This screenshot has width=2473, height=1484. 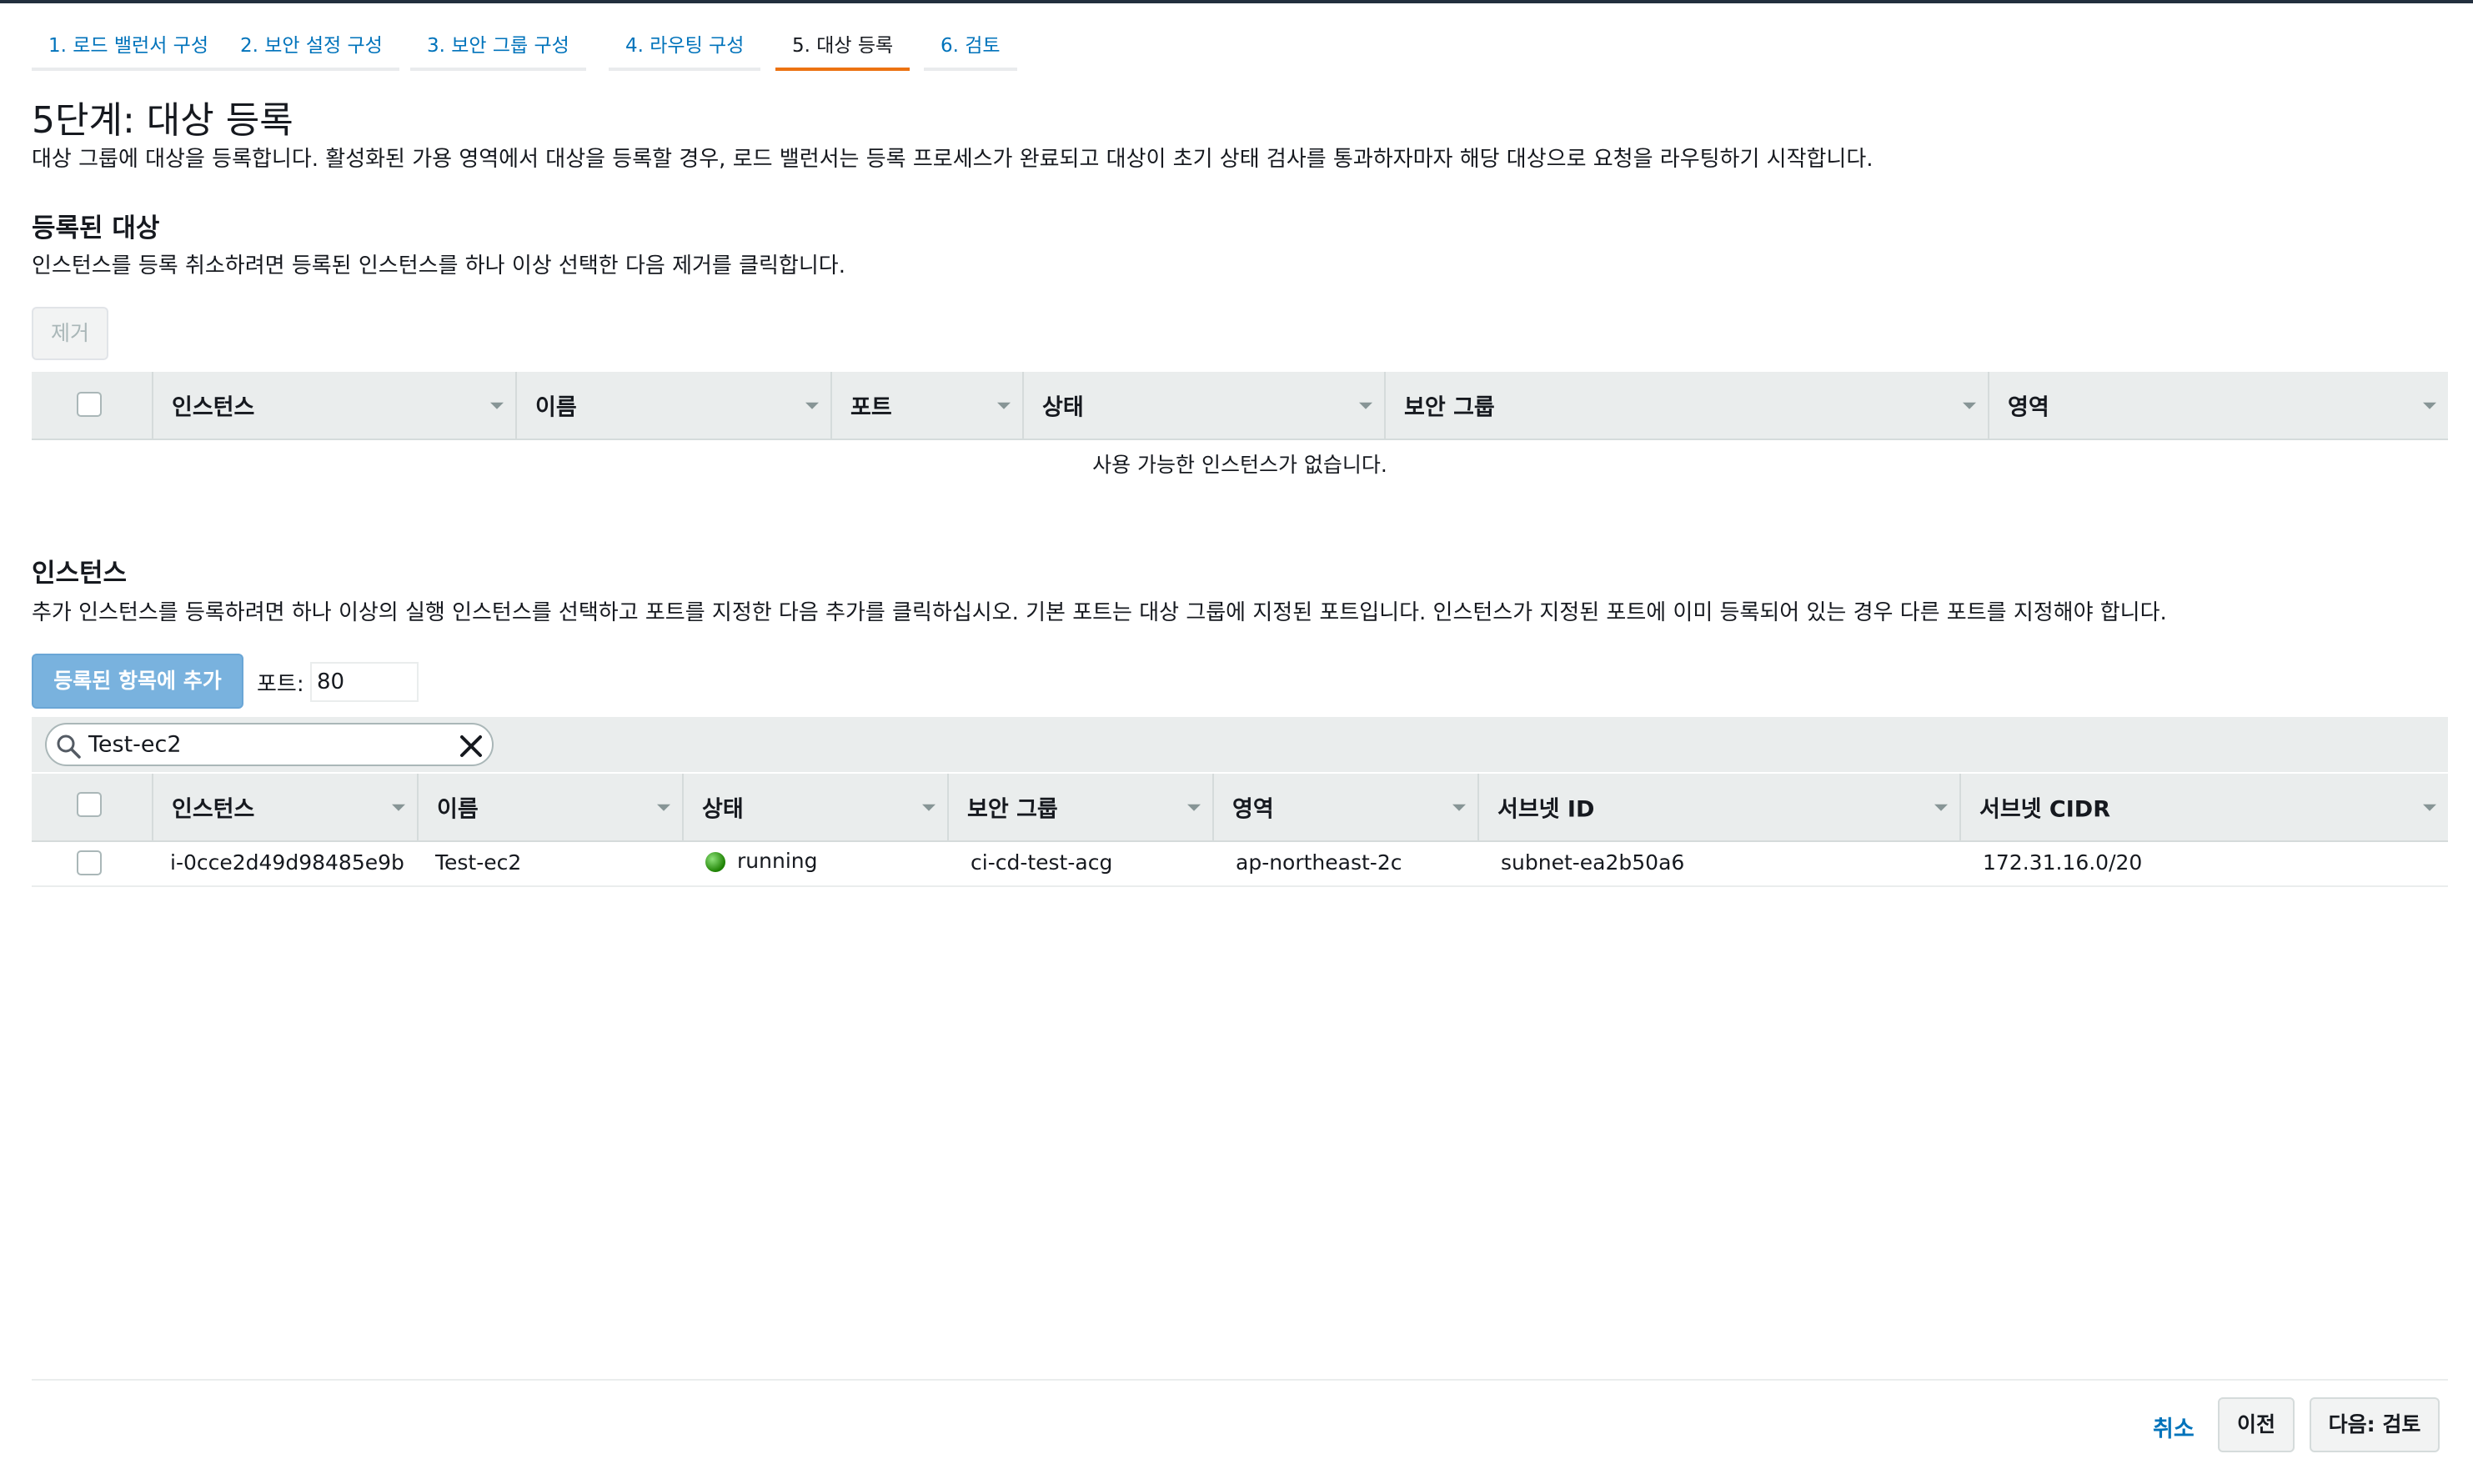 What do you see at coordinates (478, 862) in the screenshot?
I see `cell-name: Test-ec2` at bounding box center [478, 862].